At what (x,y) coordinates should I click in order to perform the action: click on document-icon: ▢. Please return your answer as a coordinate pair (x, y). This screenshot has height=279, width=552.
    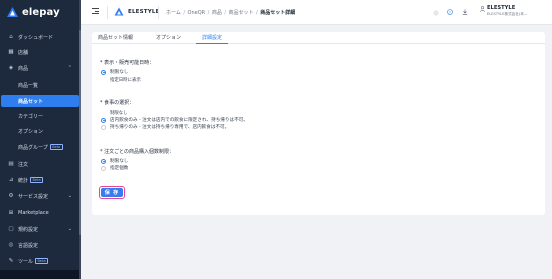
    Looking at the image, I should click on (11, 229).